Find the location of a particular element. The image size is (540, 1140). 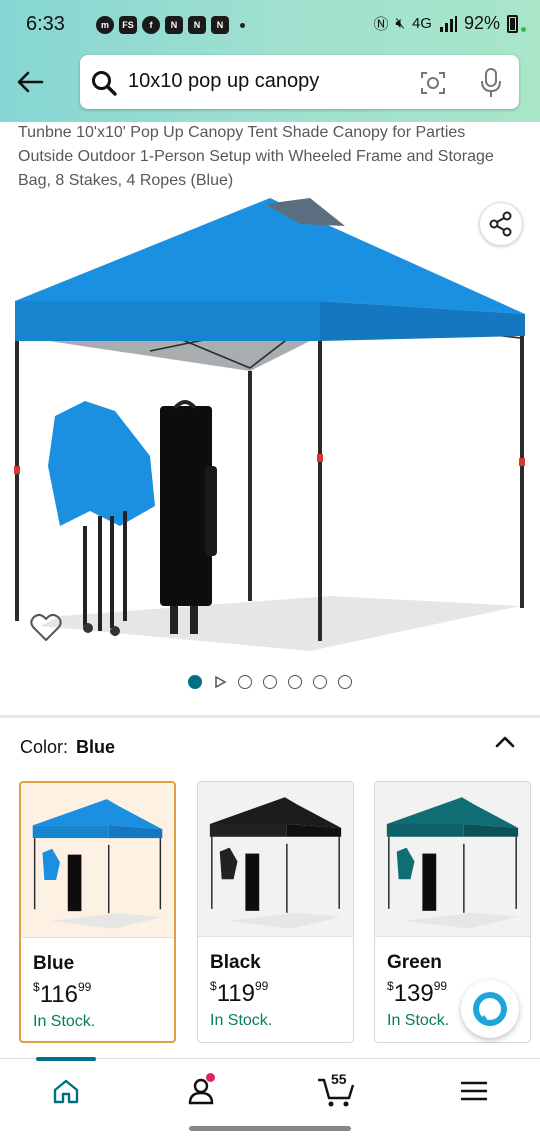

color-label: Color: is located at coordinates (44, 747).